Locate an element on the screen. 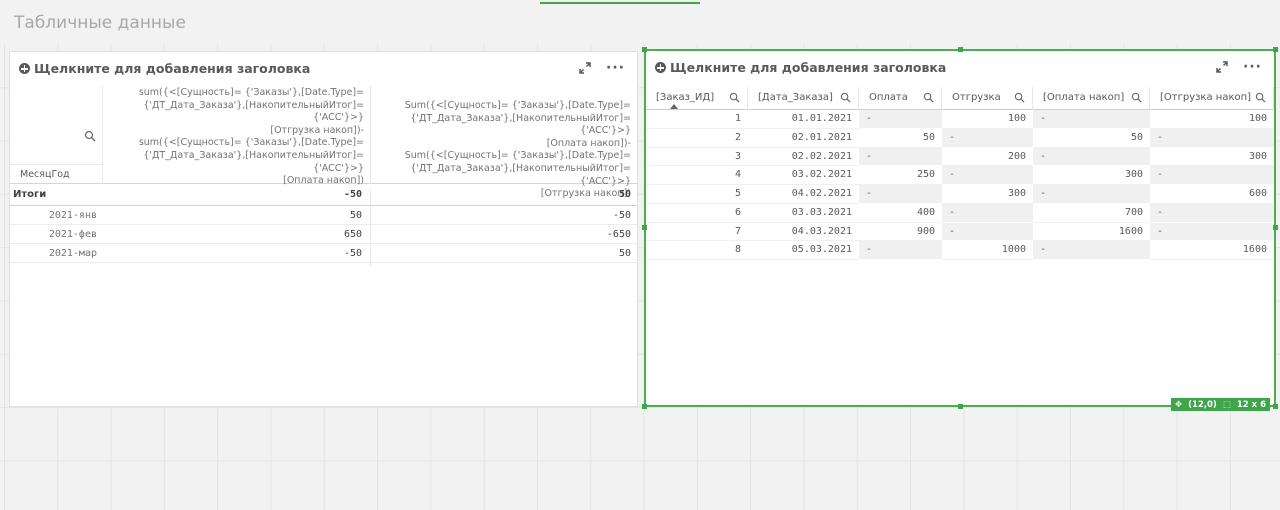 The height and width of the screenshot is (510, 1280). column-header: [Заказ_ИД] is located at coordinates (697, 98).